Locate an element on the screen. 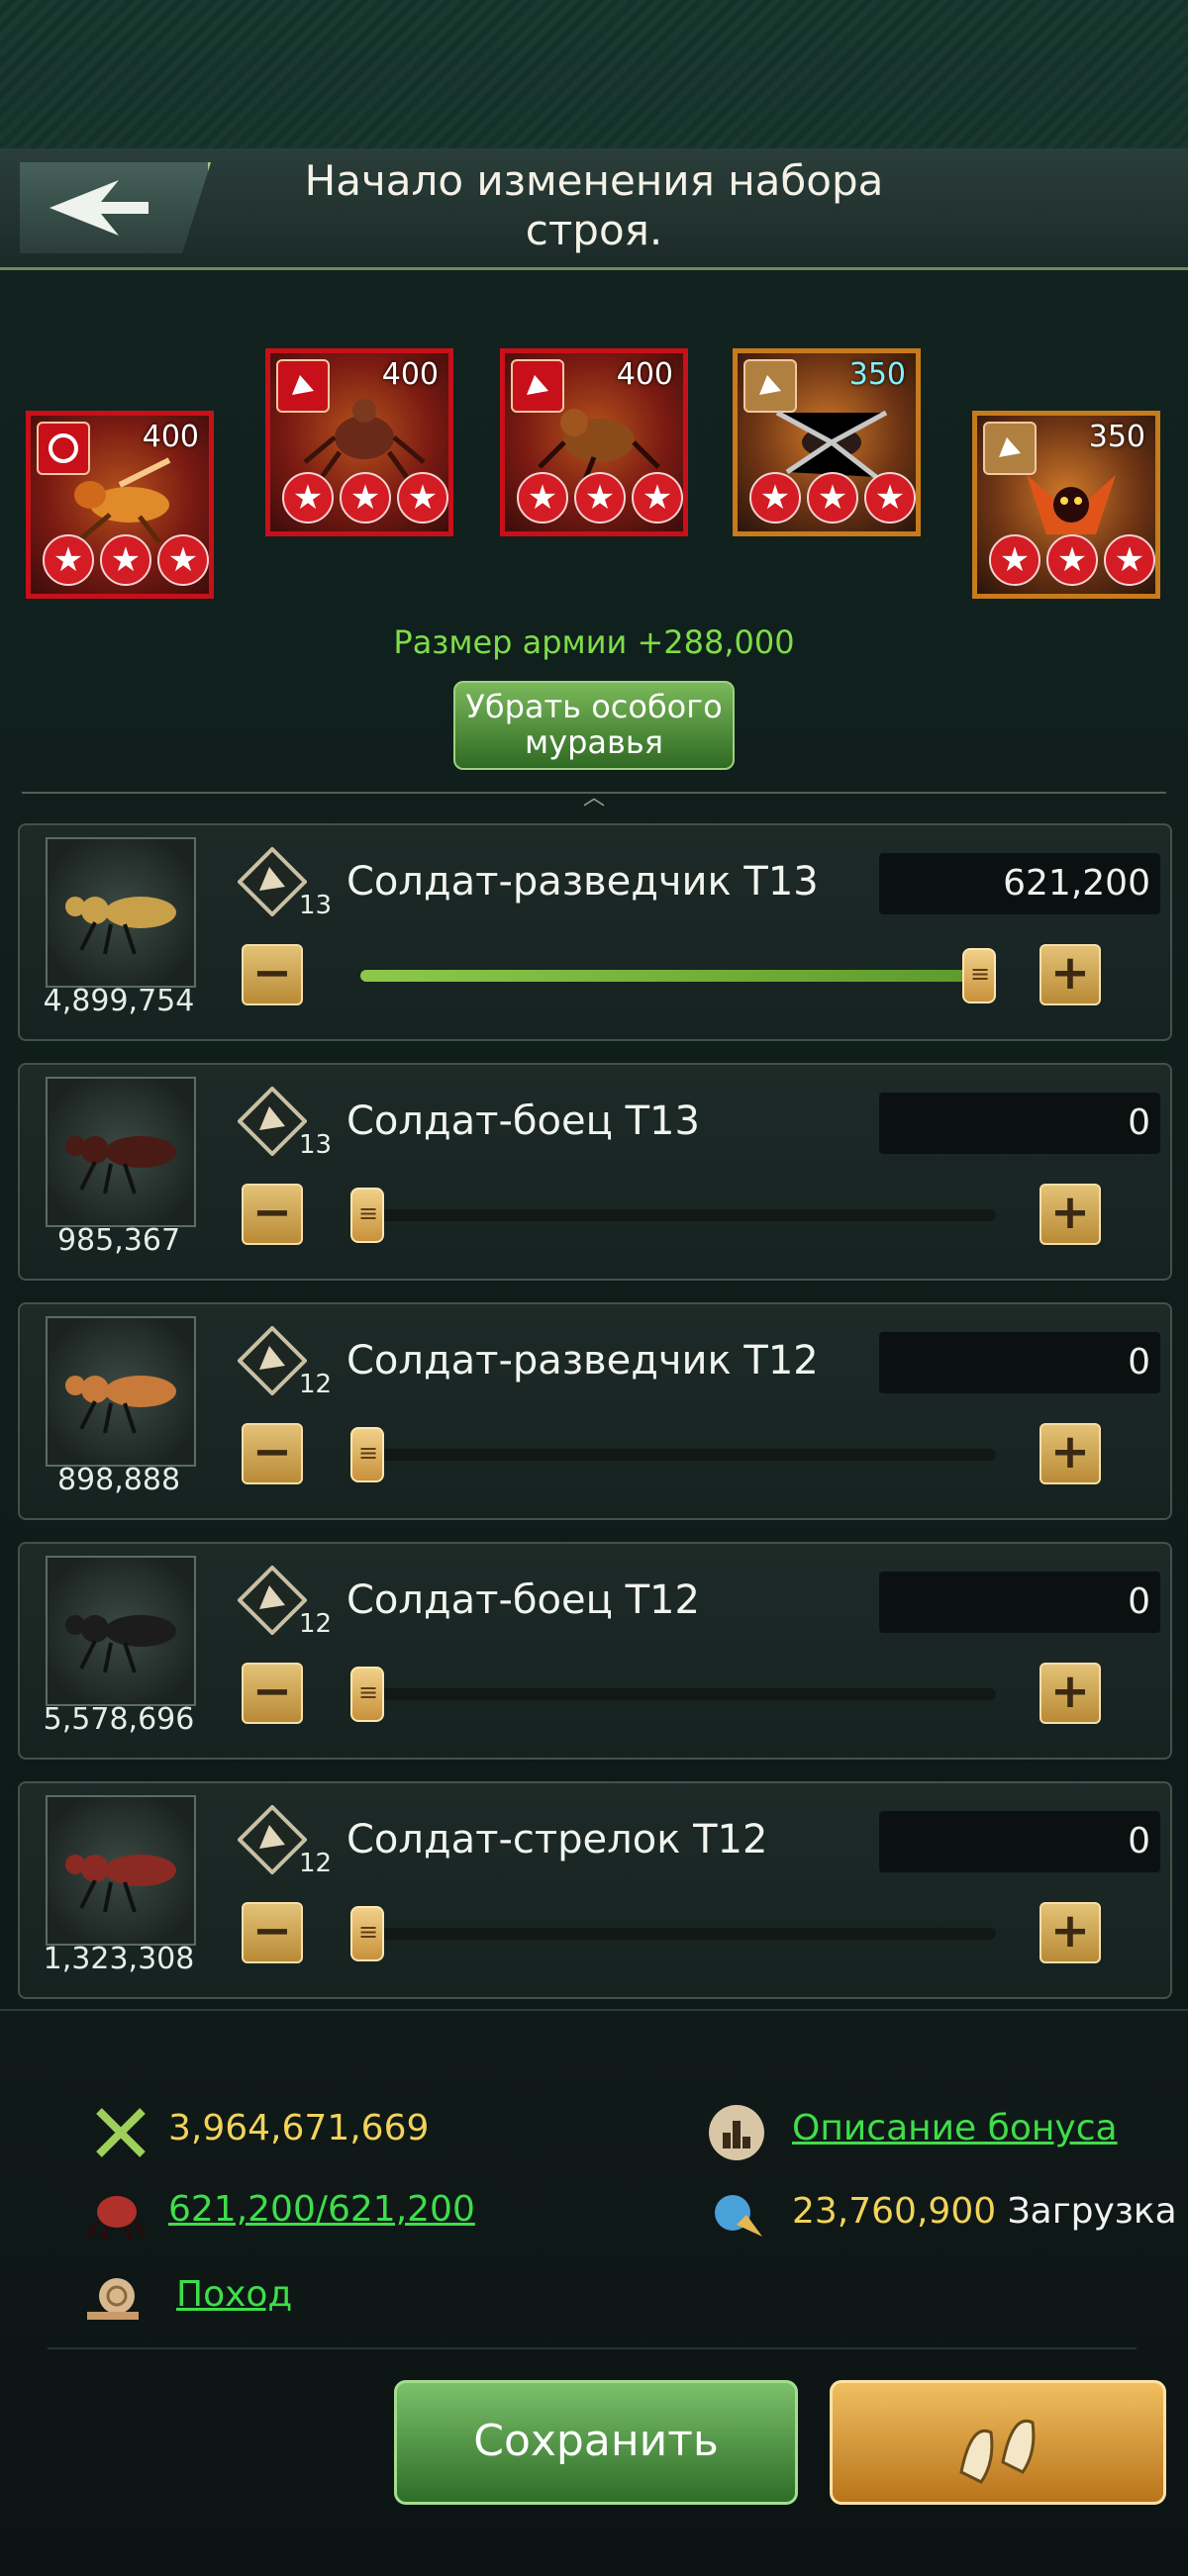  page-title: Начало изменения набора строя. is located at coordinates (594, 205).